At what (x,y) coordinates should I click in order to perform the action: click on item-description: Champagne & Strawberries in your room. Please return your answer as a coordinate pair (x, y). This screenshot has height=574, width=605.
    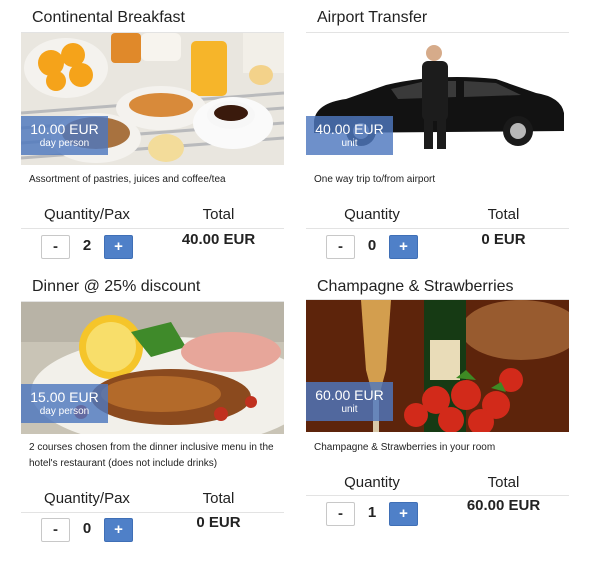
    Looking at the image, I should click on (405, 447).